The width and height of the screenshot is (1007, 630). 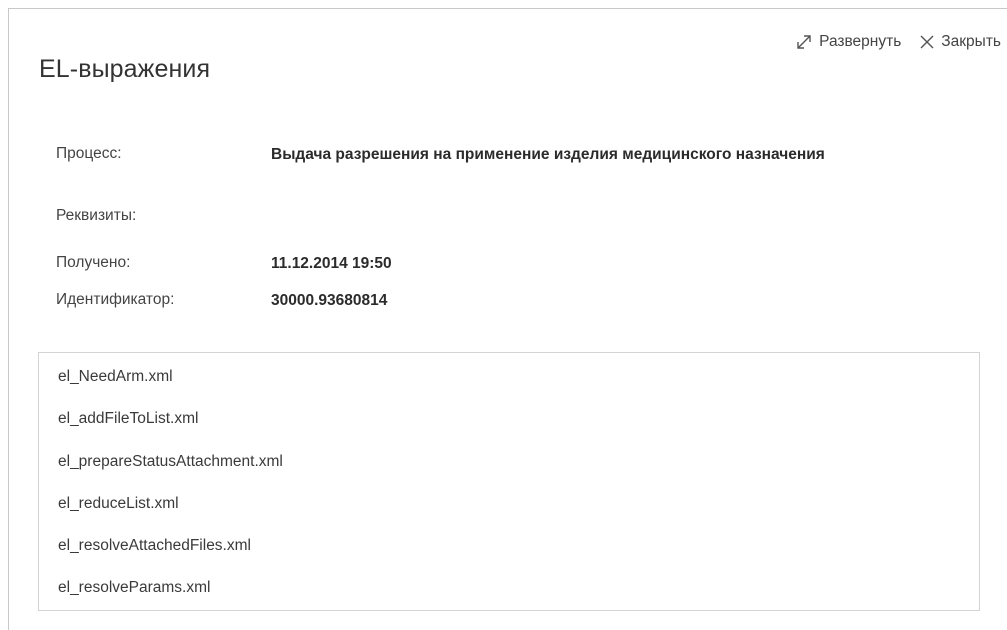 What do you see at coordinates (118, 504) in the screenshot?
I see `file-list-item: el_reduceList.xml` at bounding box center [118, 504].